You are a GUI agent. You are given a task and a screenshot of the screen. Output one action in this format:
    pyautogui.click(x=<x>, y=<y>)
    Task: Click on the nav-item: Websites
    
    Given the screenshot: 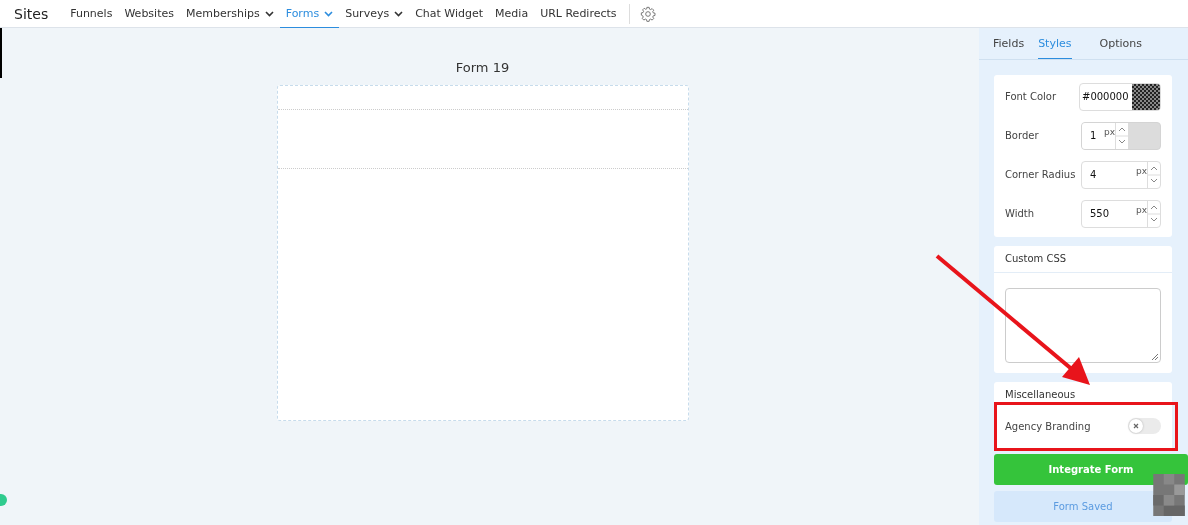 What is the action you would take?
    pyautogui.click(x=149, y=14)
    